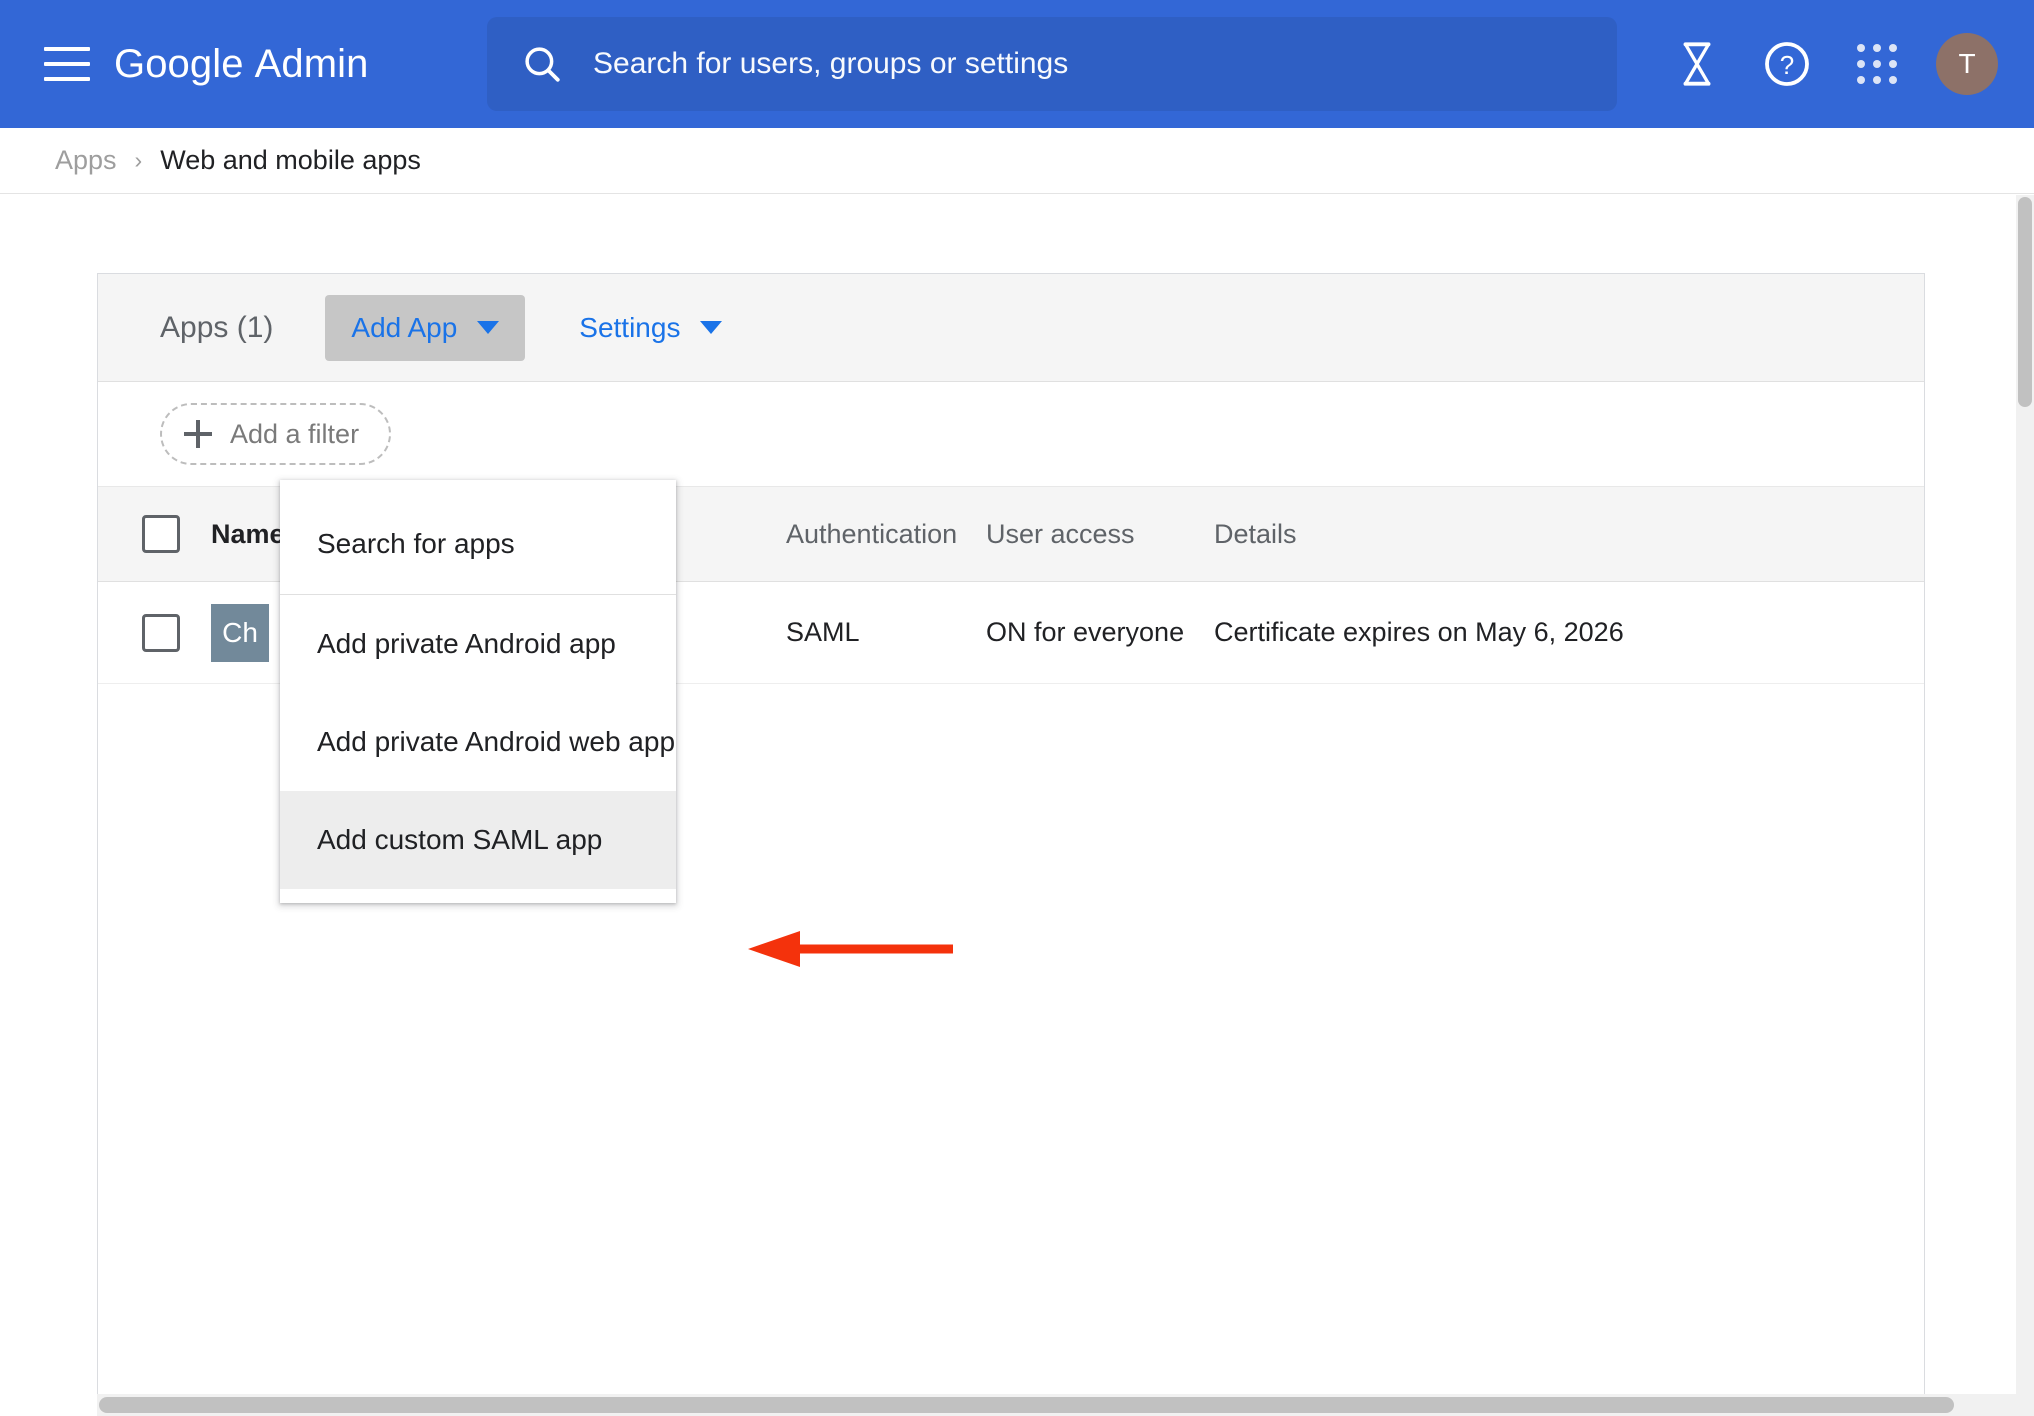 This screenshot has width=2034, height=1416. I want to click on app-title: Google Admin, so click(241, 64).